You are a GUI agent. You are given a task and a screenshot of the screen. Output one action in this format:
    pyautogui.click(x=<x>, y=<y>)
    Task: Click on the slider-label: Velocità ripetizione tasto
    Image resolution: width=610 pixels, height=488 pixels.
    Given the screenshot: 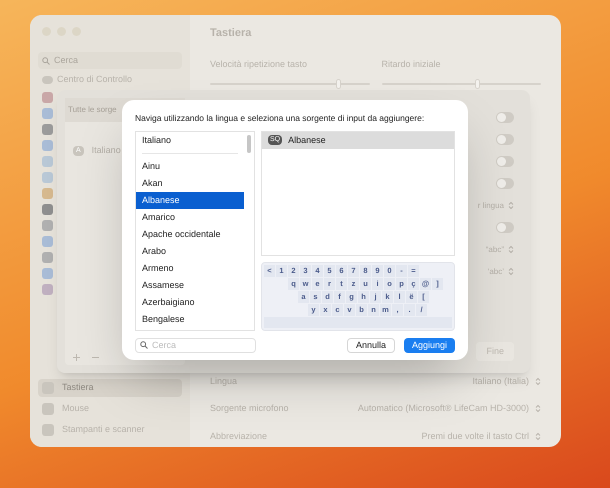 What is the action you would take?
    pyautogui.click(x=259, y=64)
    